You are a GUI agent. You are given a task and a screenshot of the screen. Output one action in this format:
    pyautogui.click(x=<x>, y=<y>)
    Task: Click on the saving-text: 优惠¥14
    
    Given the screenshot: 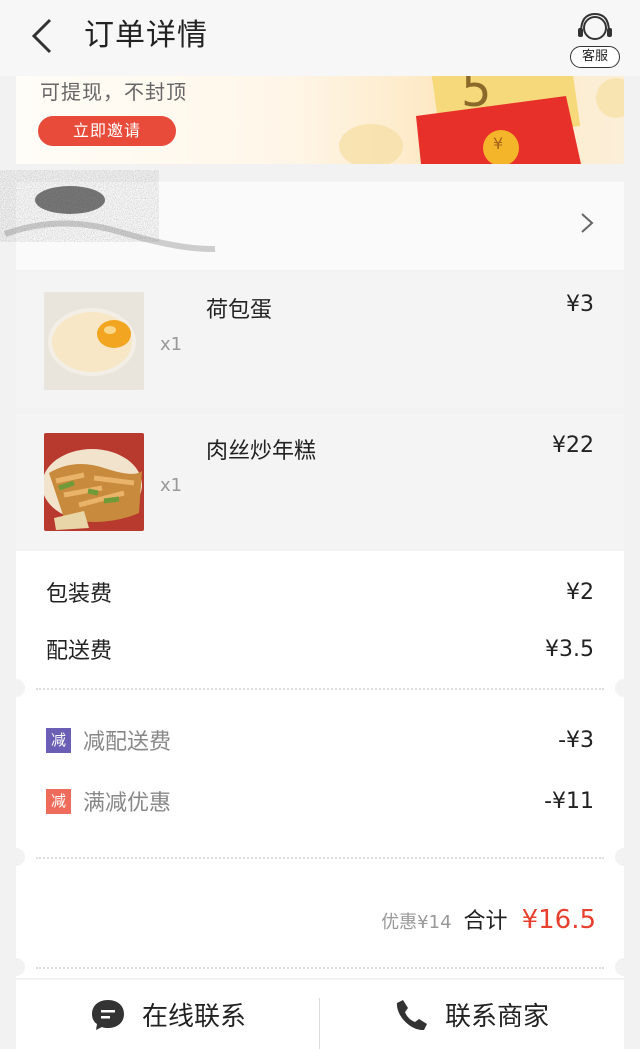 What is the action you would take?
    pyautogui.click(x=416, y=922)
    